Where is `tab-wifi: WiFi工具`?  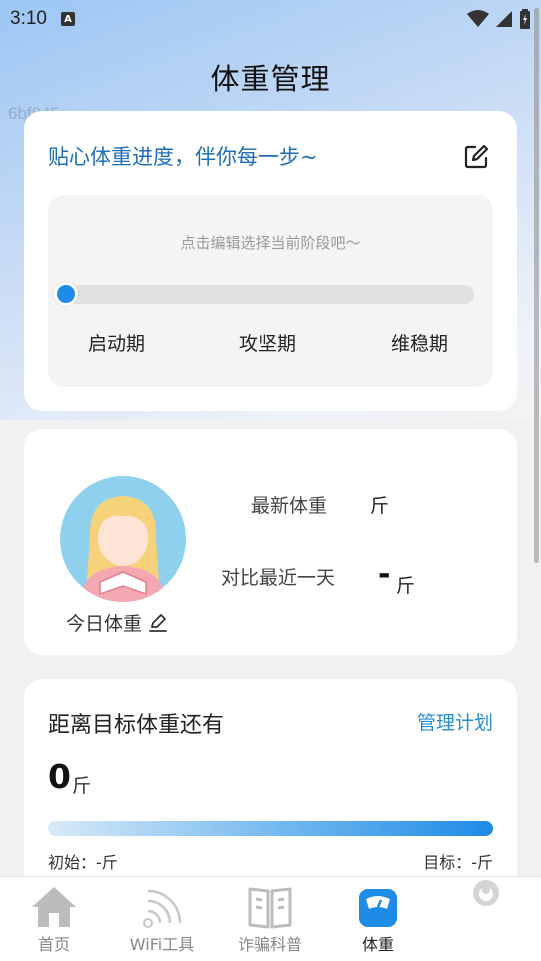
tab-wifi: WiFi工具 is located at coordinates (162, 919).